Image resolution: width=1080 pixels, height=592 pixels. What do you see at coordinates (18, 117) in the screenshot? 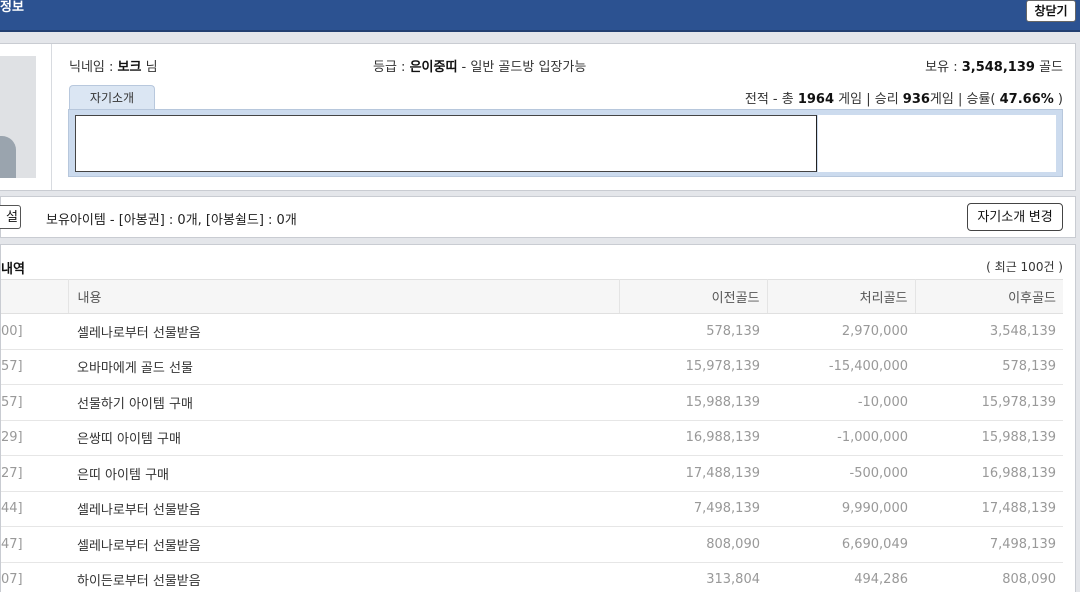
I see `avatar` at bounding box center [18, 117].